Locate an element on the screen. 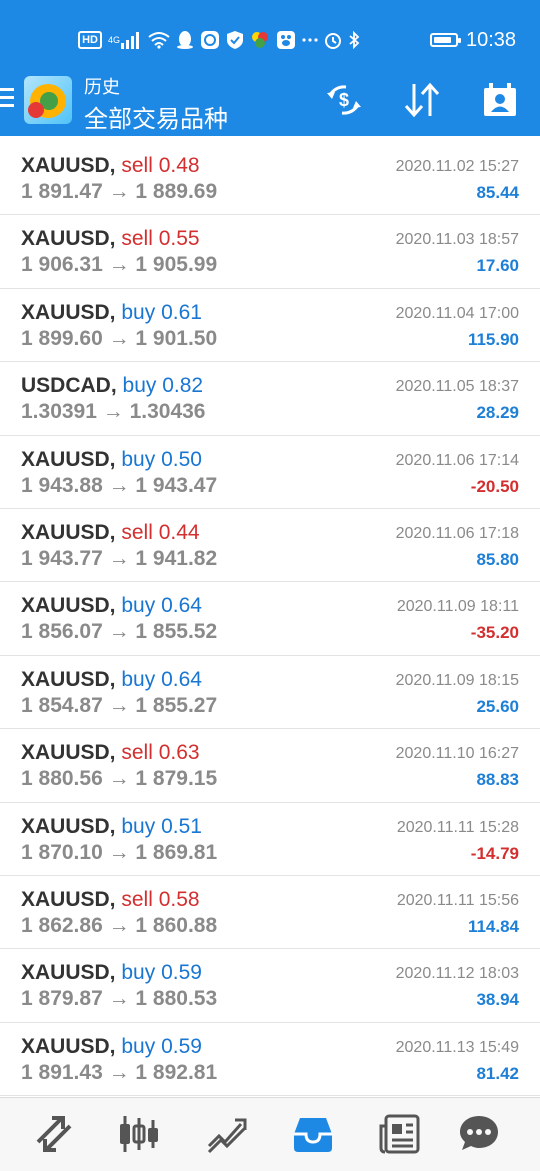 The width and height of the screenshot is (540, 1171). trade-prices: 1 879.87 → 1 880.53 is located at coordinates (119, 999).